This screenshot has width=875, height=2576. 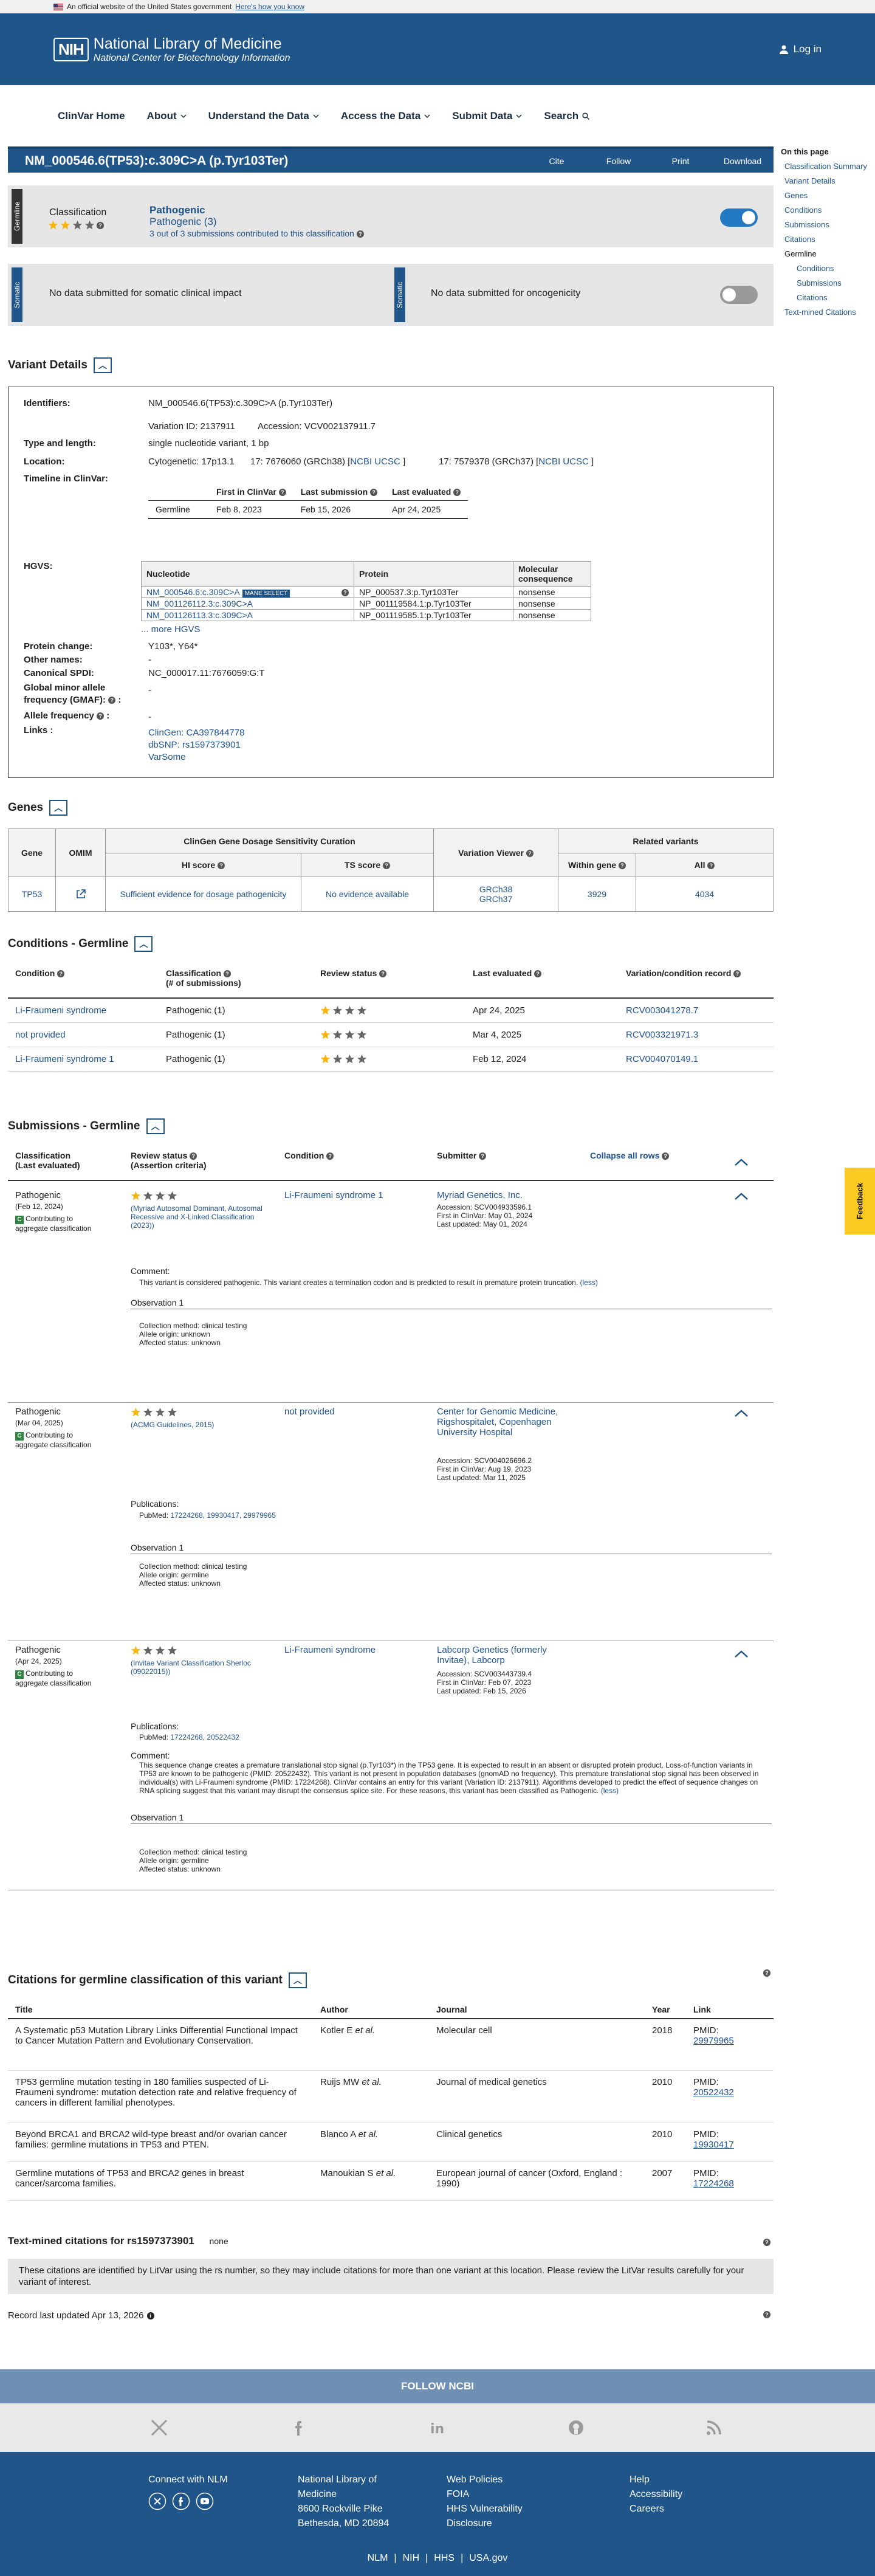 I want to click on side-submissions: Submissions, so click(x=828, y=225).